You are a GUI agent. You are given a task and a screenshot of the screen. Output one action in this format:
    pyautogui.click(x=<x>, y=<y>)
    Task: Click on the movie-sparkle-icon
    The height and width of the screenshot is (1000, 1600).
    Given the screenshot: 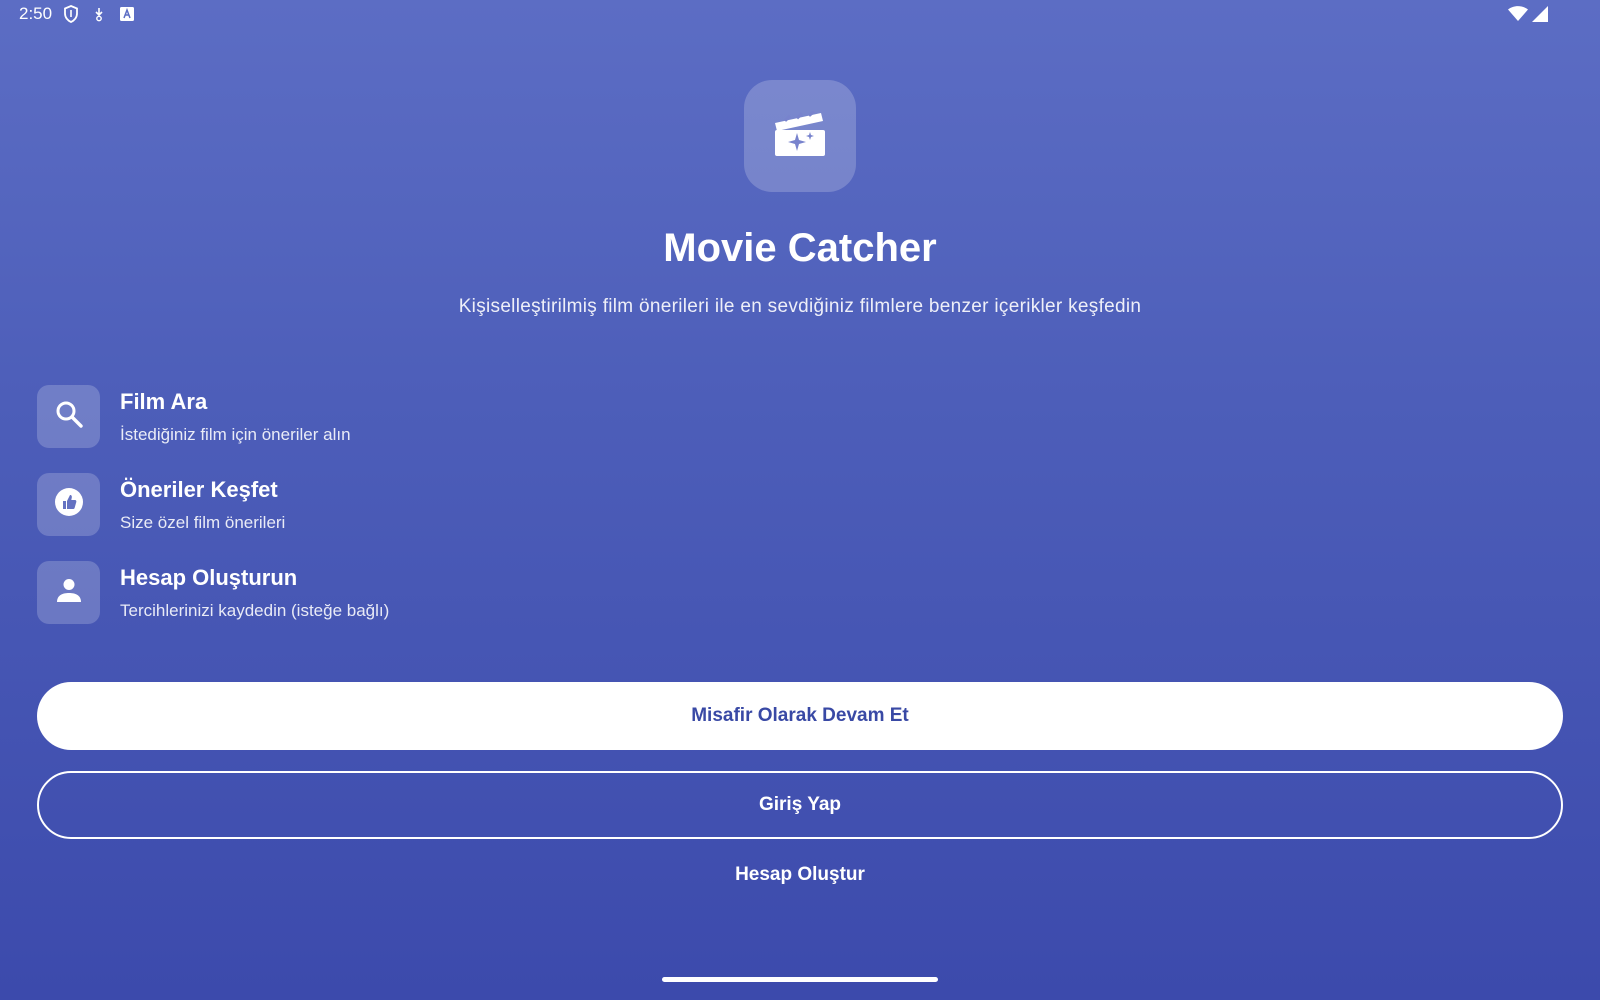 What is the action you would take?
    pyautogui.click(x=800, y=135)
    